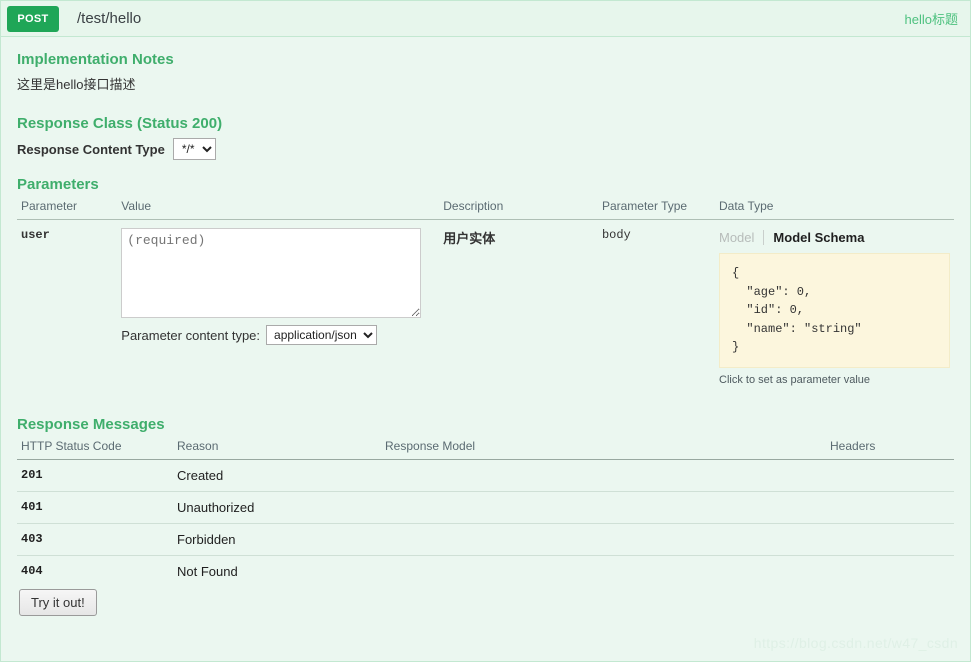 This screenshot has width=973, height=664. I want to click on response-col-reason: Reason, so click(277, 448).